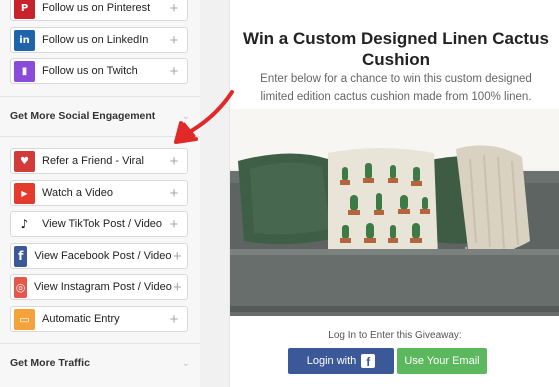  Describe the element at coordinates (24, 71) in the screenshot. I see `twitch-icon: ▮` at that location.